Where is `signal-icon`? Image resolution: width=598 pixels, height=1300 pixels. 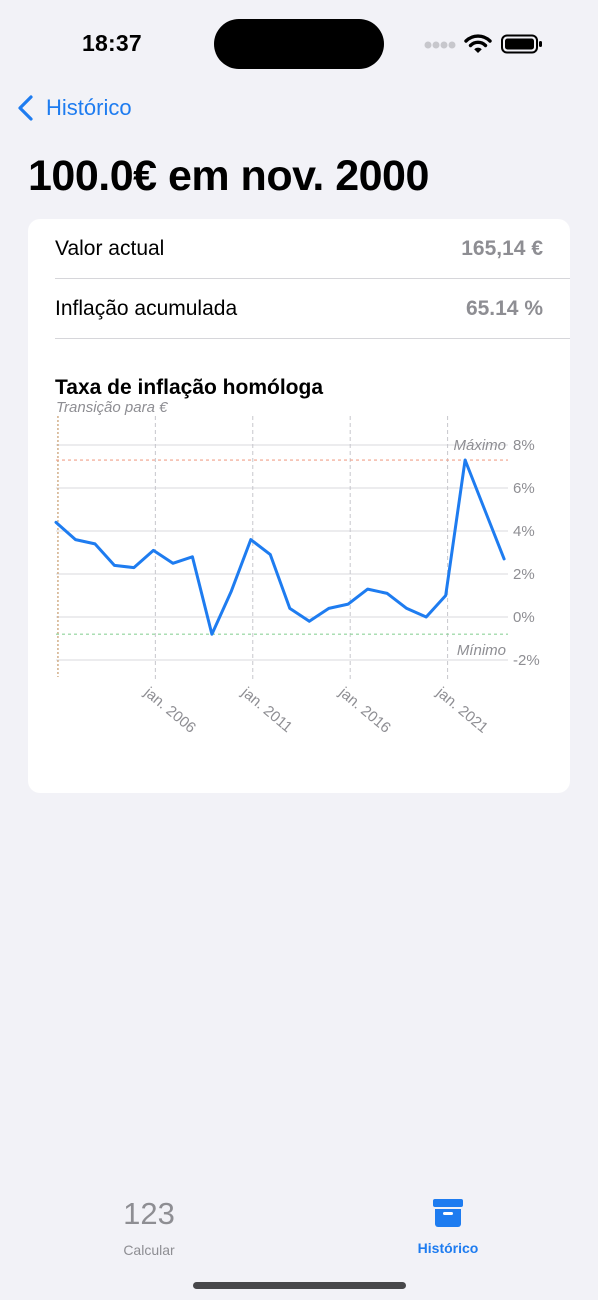
signal-icon is located at coordinates (440, 45).